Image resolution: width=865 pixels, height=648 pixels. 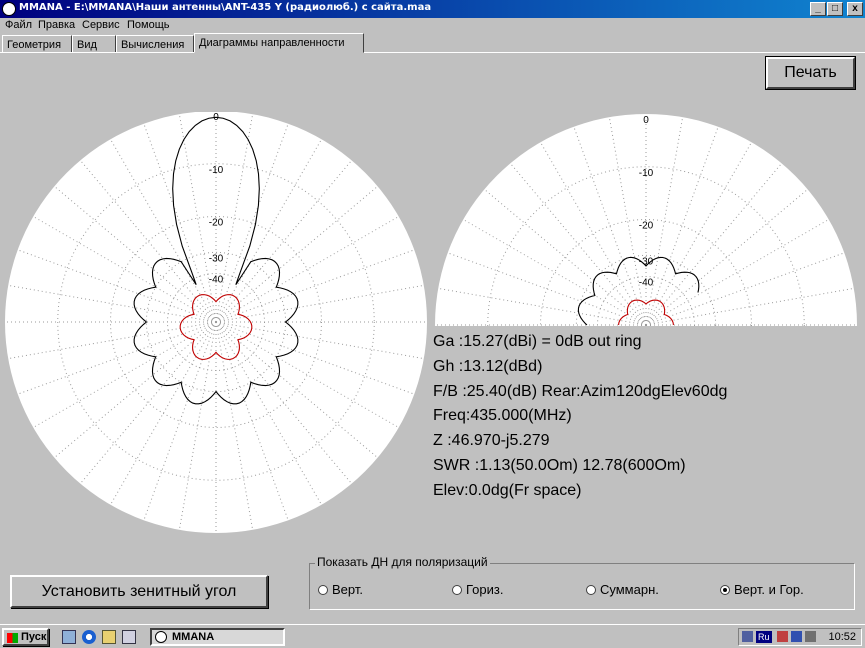 What do you see at coordinates (217, 637) in the screenshot?
I see `taskbar-mmana: MMANA` at bounding box center [217, 637].